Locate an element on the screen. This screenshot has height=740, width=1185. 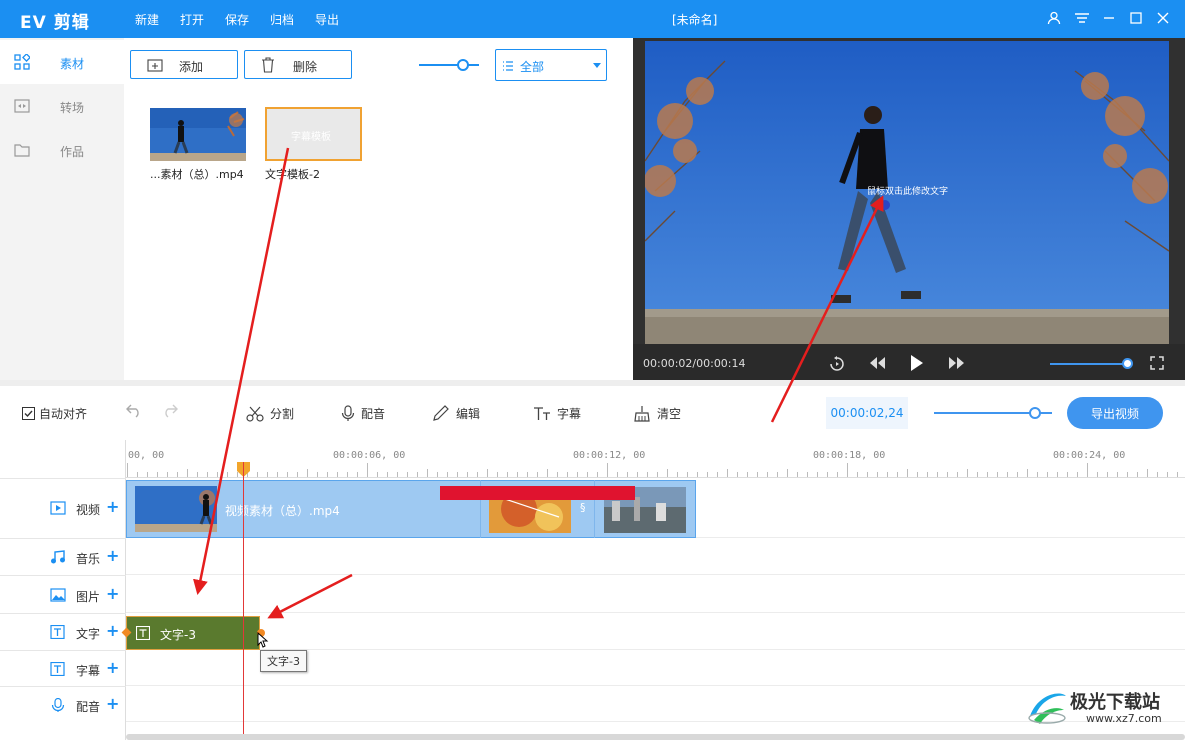
ruler-label: 00, 00 is located at coordinates (146, 455).